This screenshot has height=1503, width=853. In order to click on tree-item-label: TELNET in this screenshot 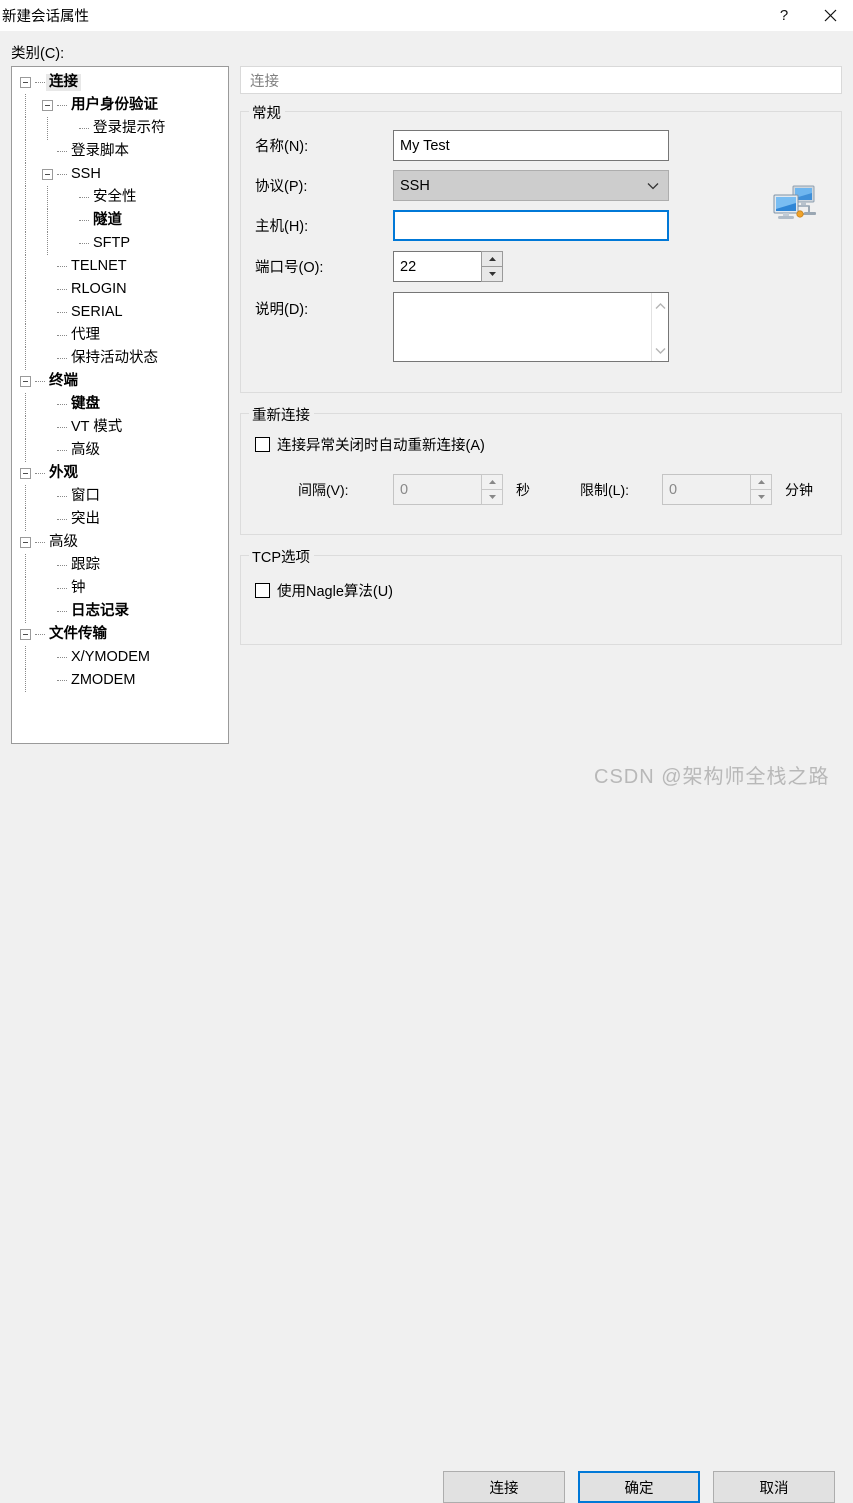, I will do `click(99, 265)`.